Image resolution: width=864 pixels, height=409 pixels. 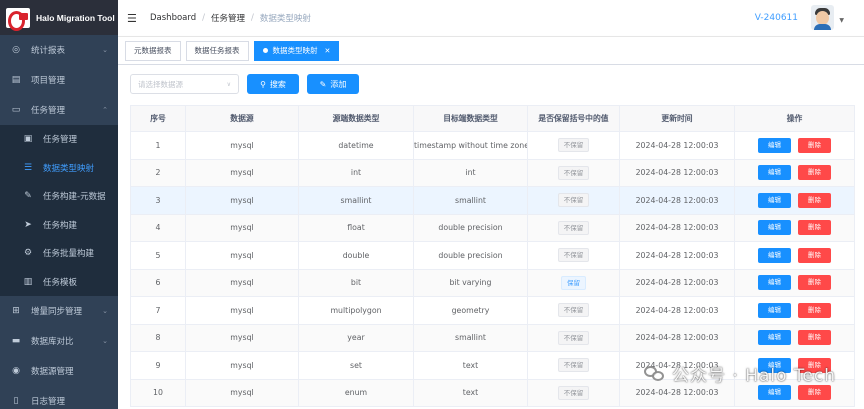 I want to click on sidebar-item-datasource: ◉ 数据源管理, so click(x=59, y=371).